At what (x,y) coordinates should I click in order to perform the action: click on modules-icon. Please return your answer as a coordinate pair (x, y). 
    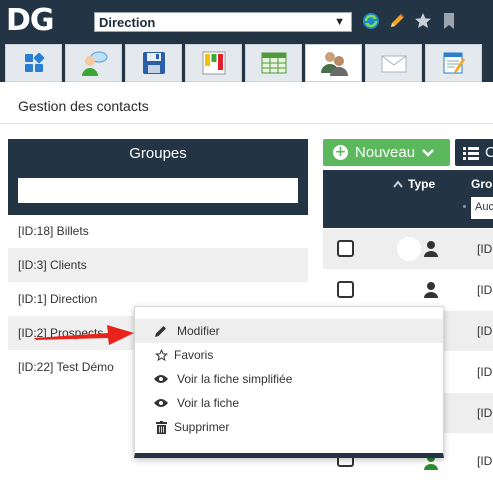
    Looking at the image, I should click on (34, 62).